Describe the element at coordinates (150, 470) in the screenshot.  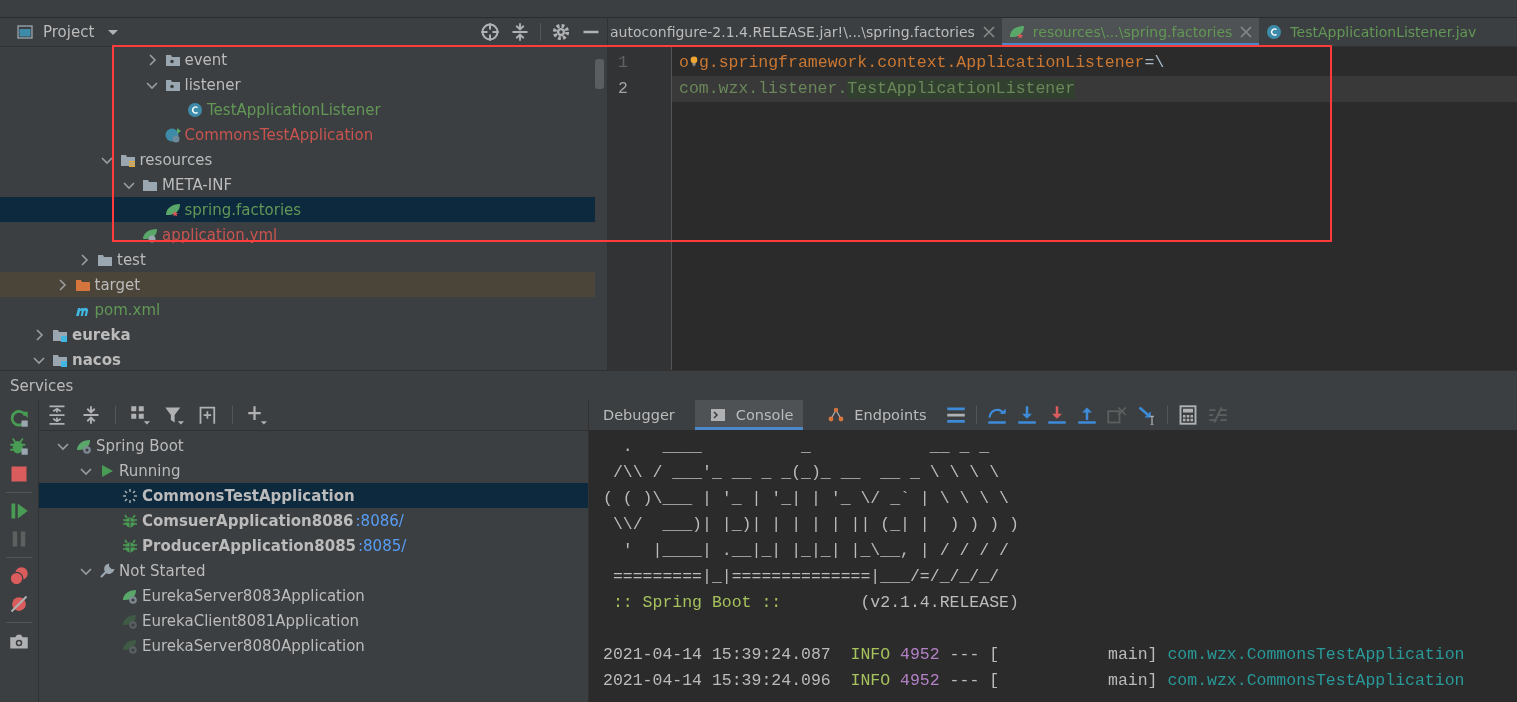
I see `item-label: Running` at that location.